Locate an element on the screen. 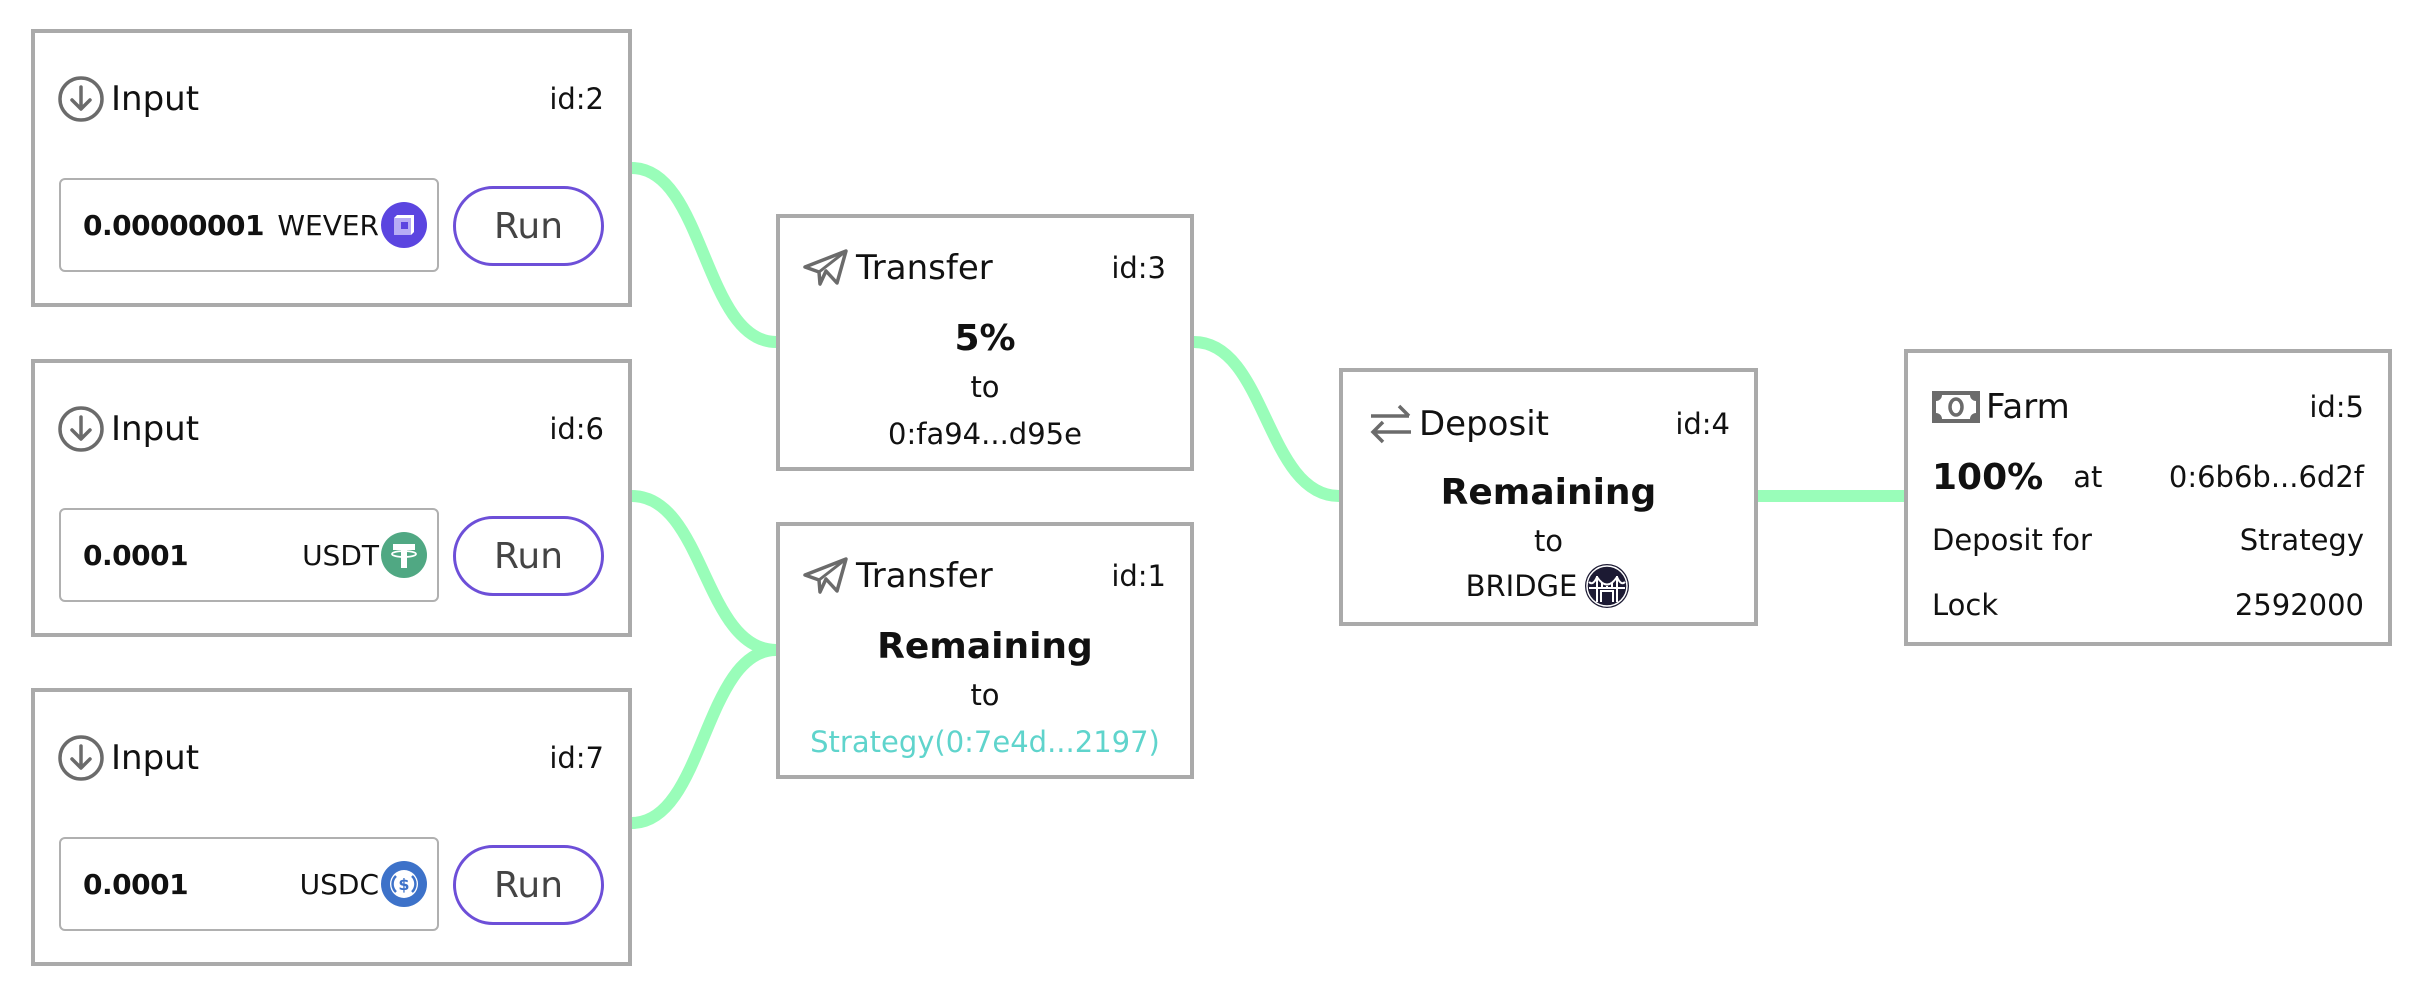  node-id: id:5 is located at coordinates (2336, 407).